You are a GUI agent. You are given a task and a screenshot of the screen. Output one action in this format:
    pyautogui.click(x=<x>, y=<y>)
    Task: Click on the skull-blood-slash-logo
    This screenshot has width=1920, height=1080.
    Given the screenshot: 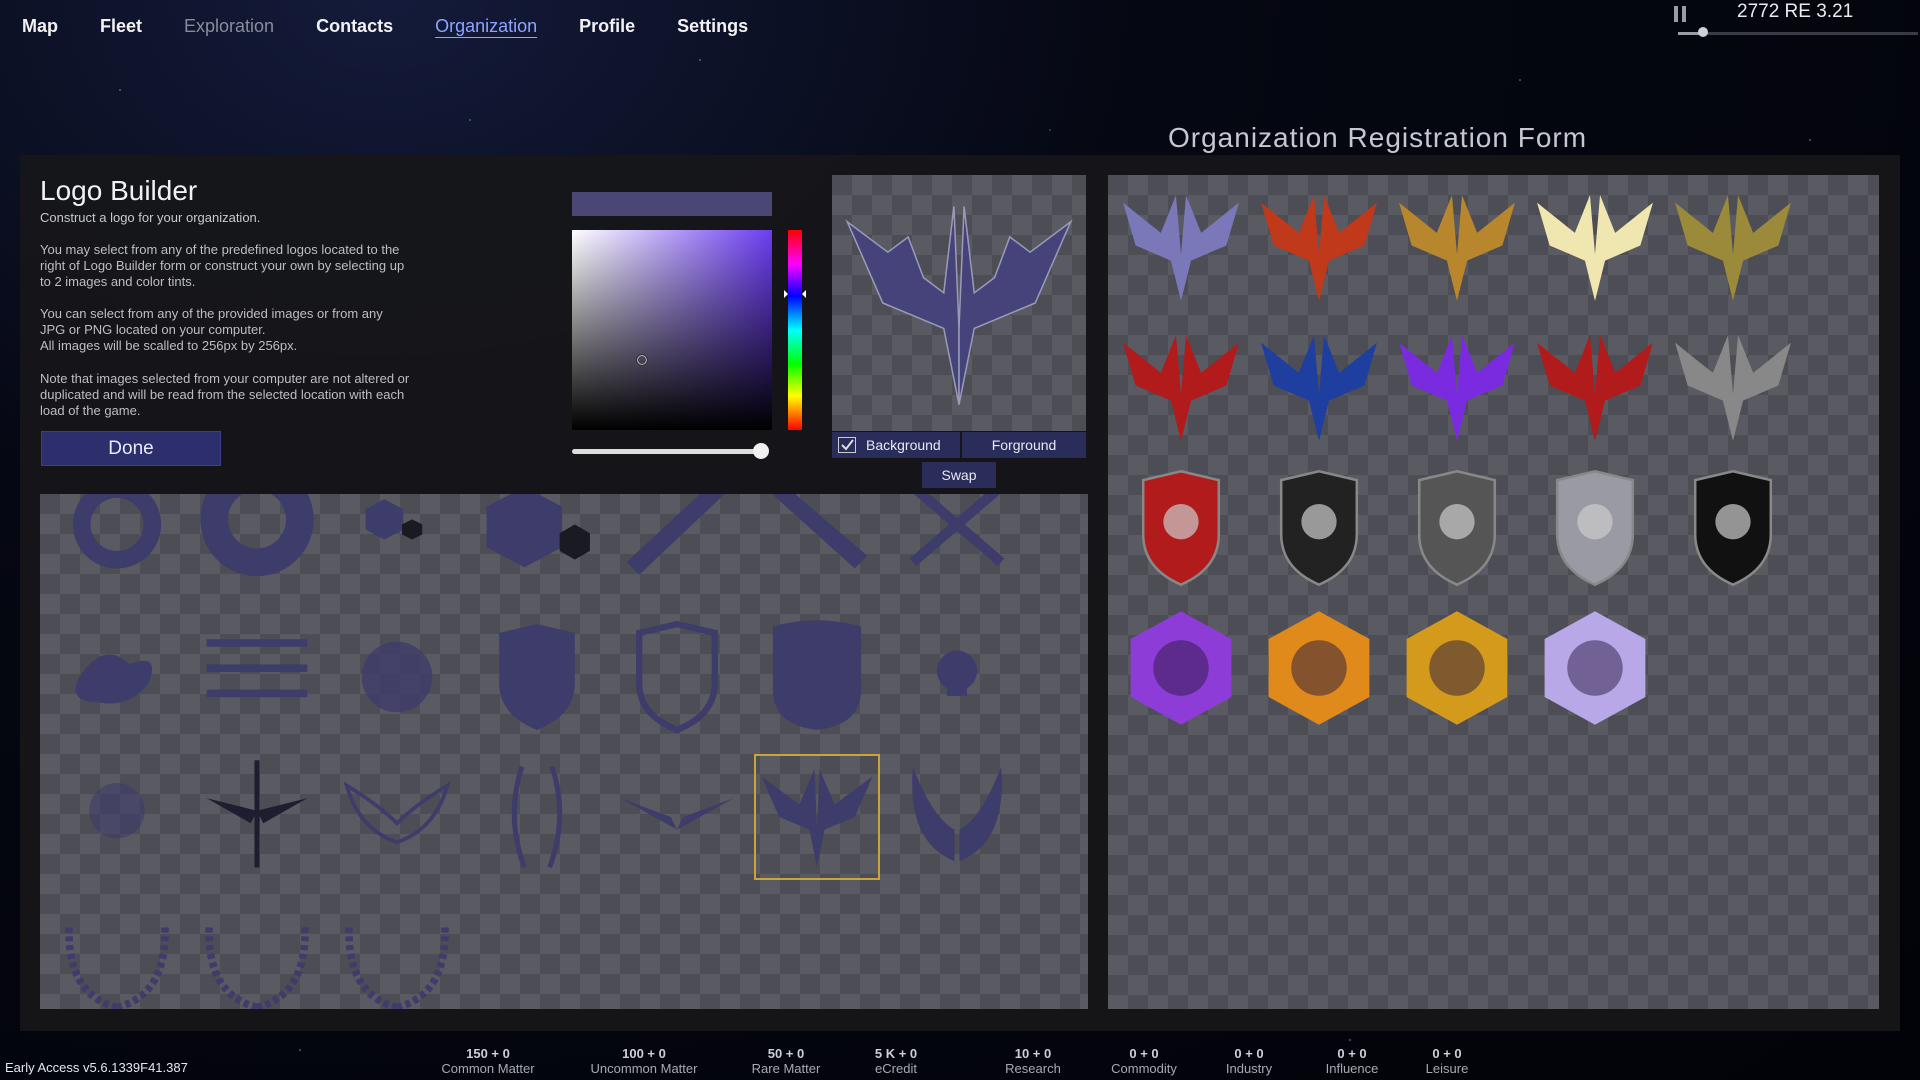 What is the action you would take?
    pyautogui.click(x=1181, y=528)
    